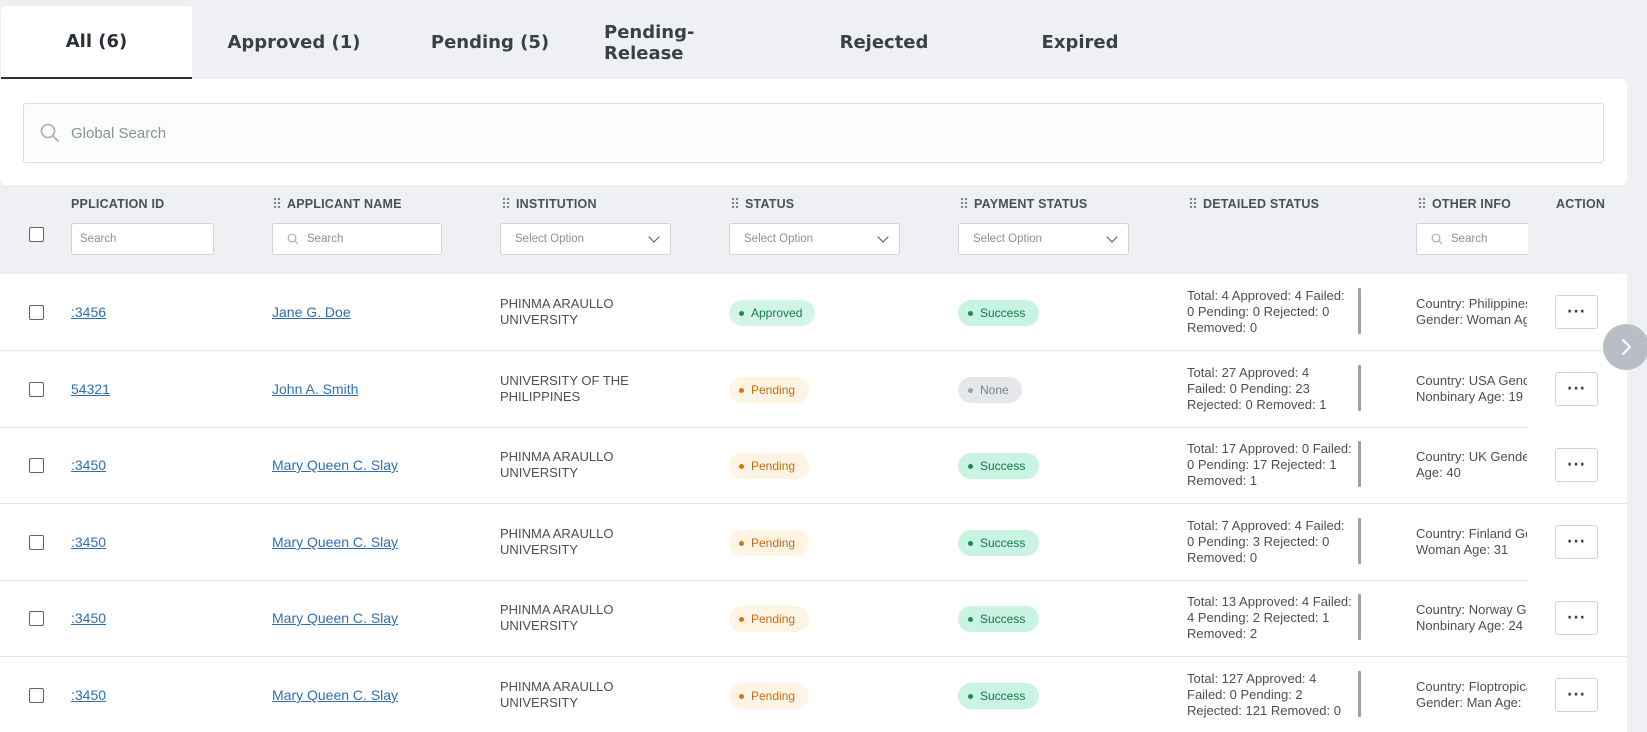 This screenshot has height=732, width=1647. What do you see at coordinates (1222, 557) in the screenshot?
I see `detail-line: Removed: 0` at bounding box center [1222, 557].